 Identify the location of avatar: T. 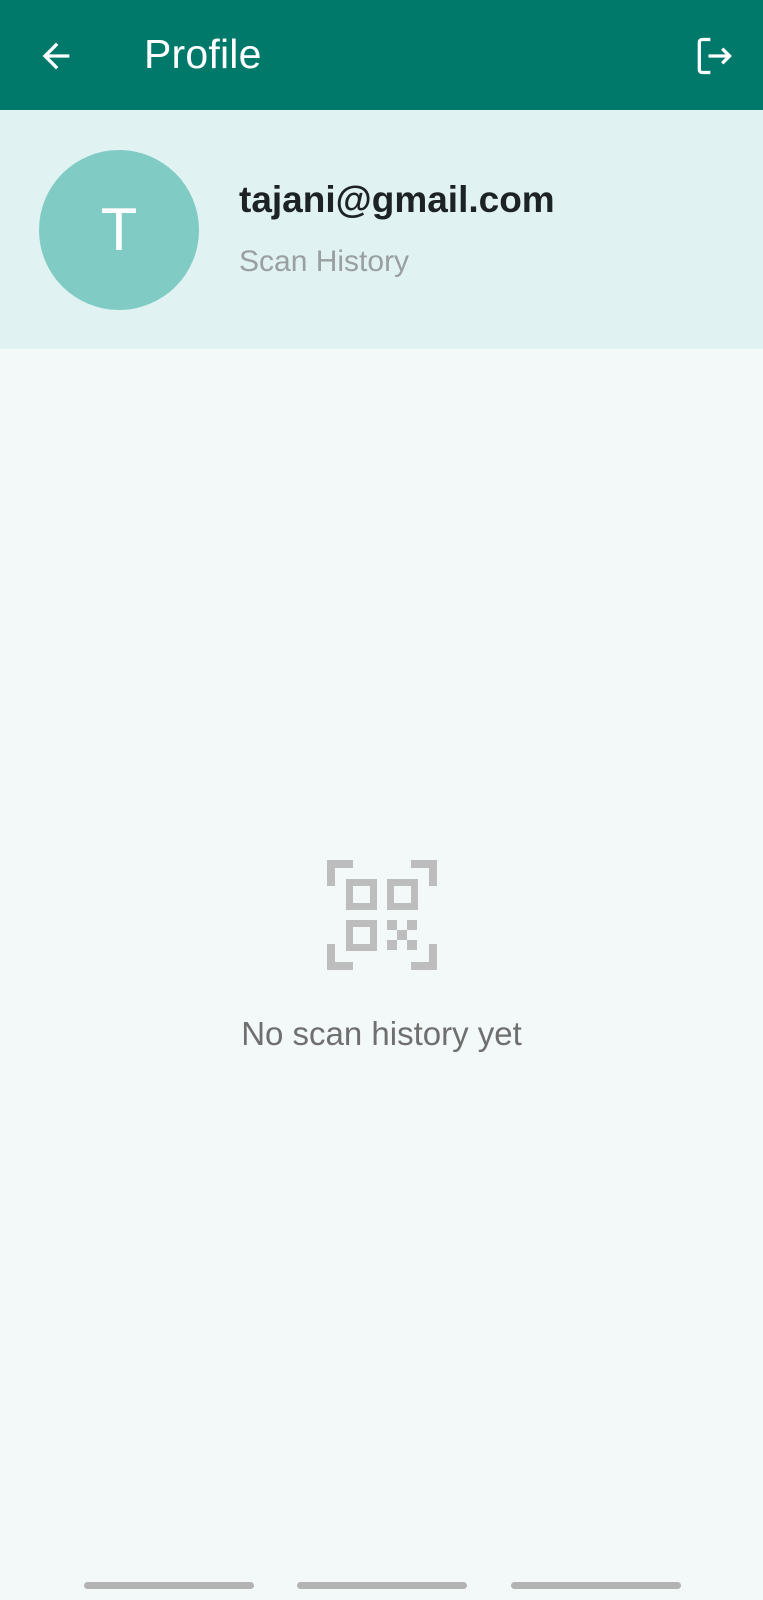
(119, 230).